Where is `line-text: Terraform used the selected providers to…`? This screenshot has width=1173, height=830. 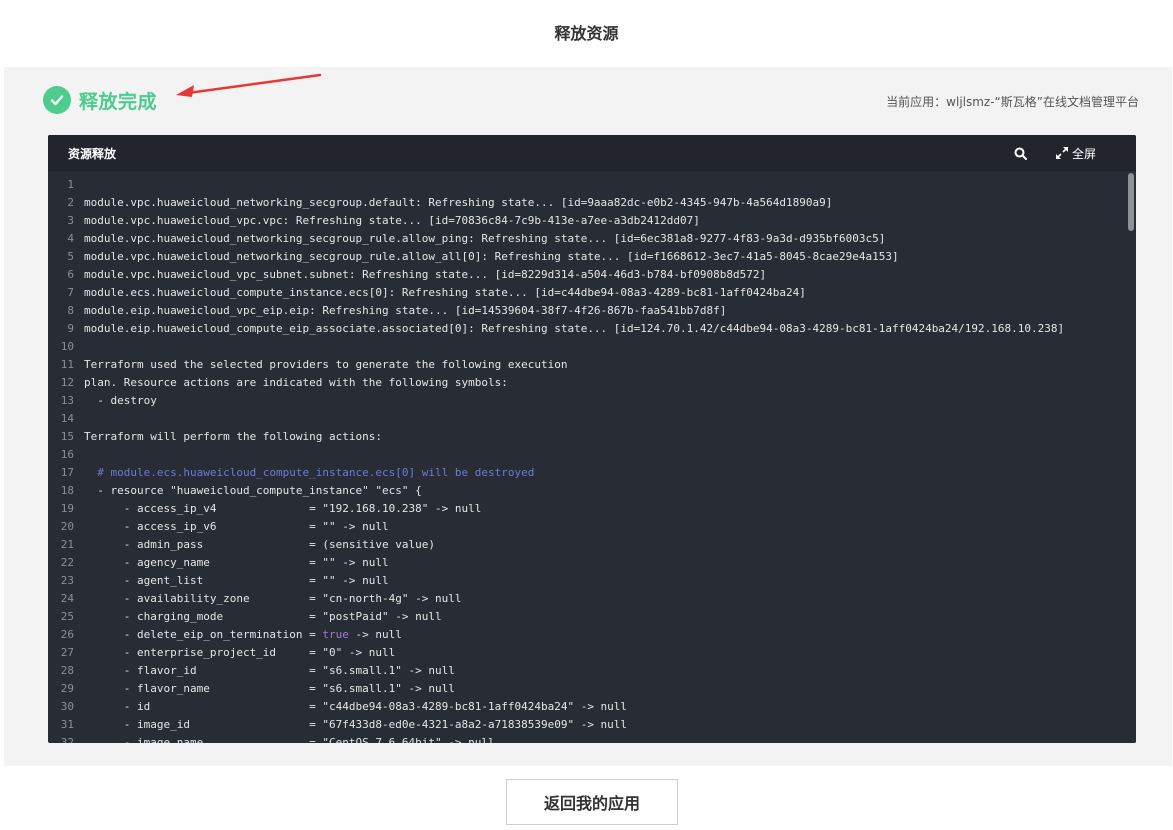 line-text: Terraform used the selected providers to… is located at coordinates (326, 364).